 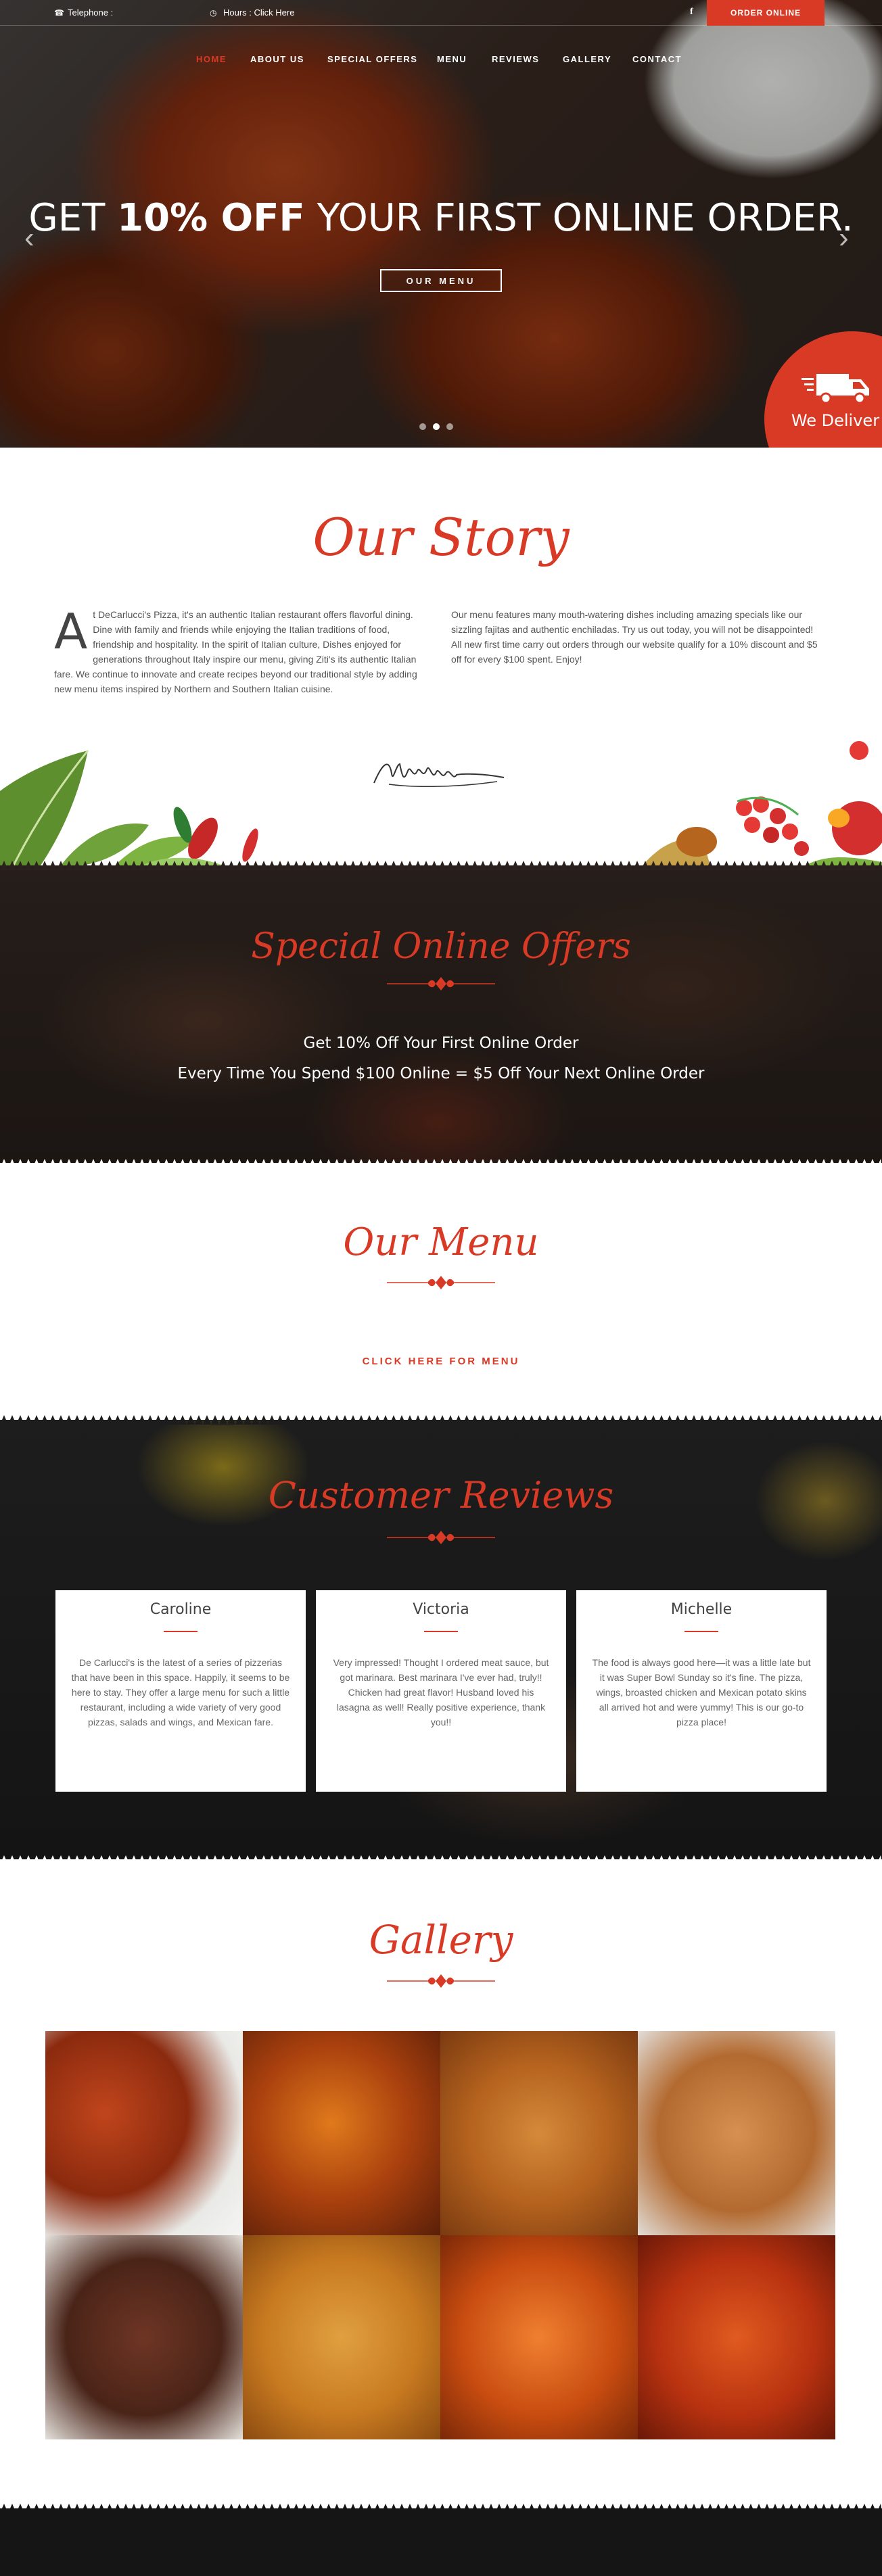 What do you see at coordinates (701, 1609) in the screenshot?
I see `reviewer-name: Michelle` at bounding box center [701, 1609].